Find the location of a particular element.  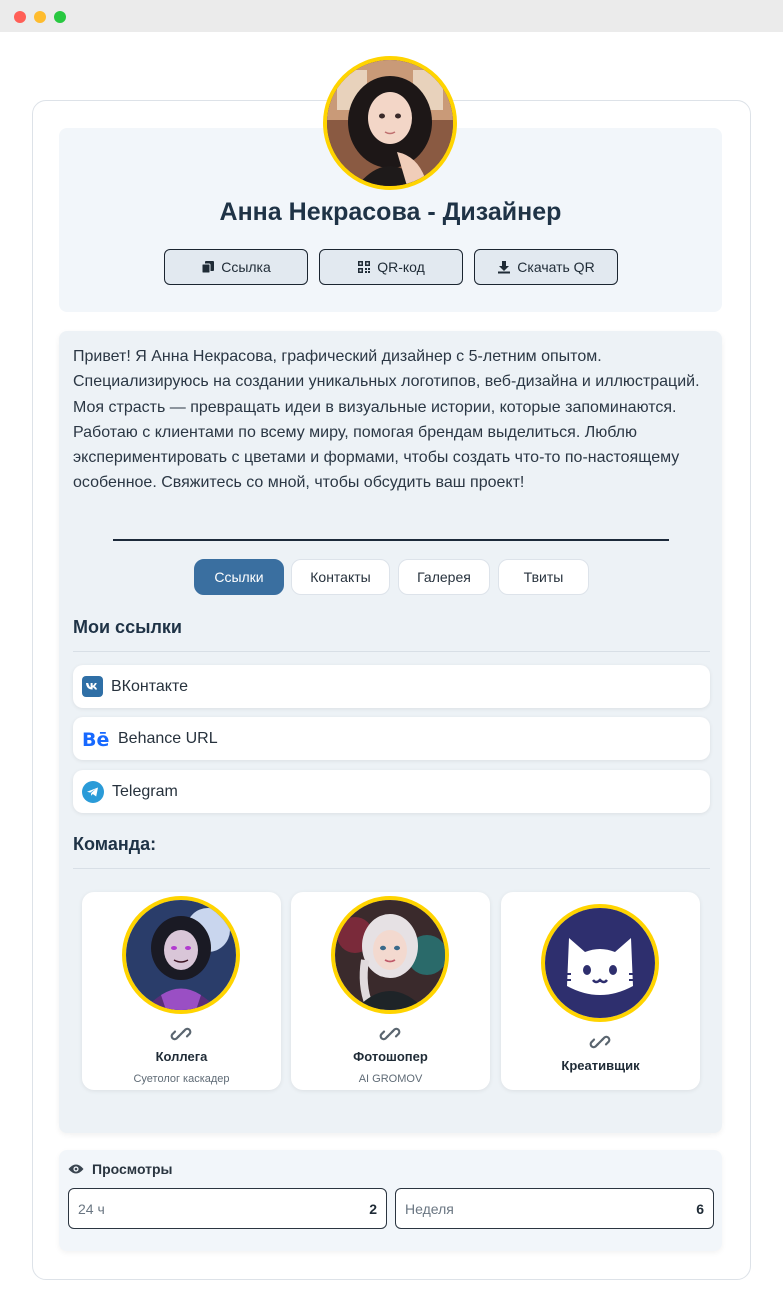

team-role-colleague: Коллега is located at coordinates (181, 1056).